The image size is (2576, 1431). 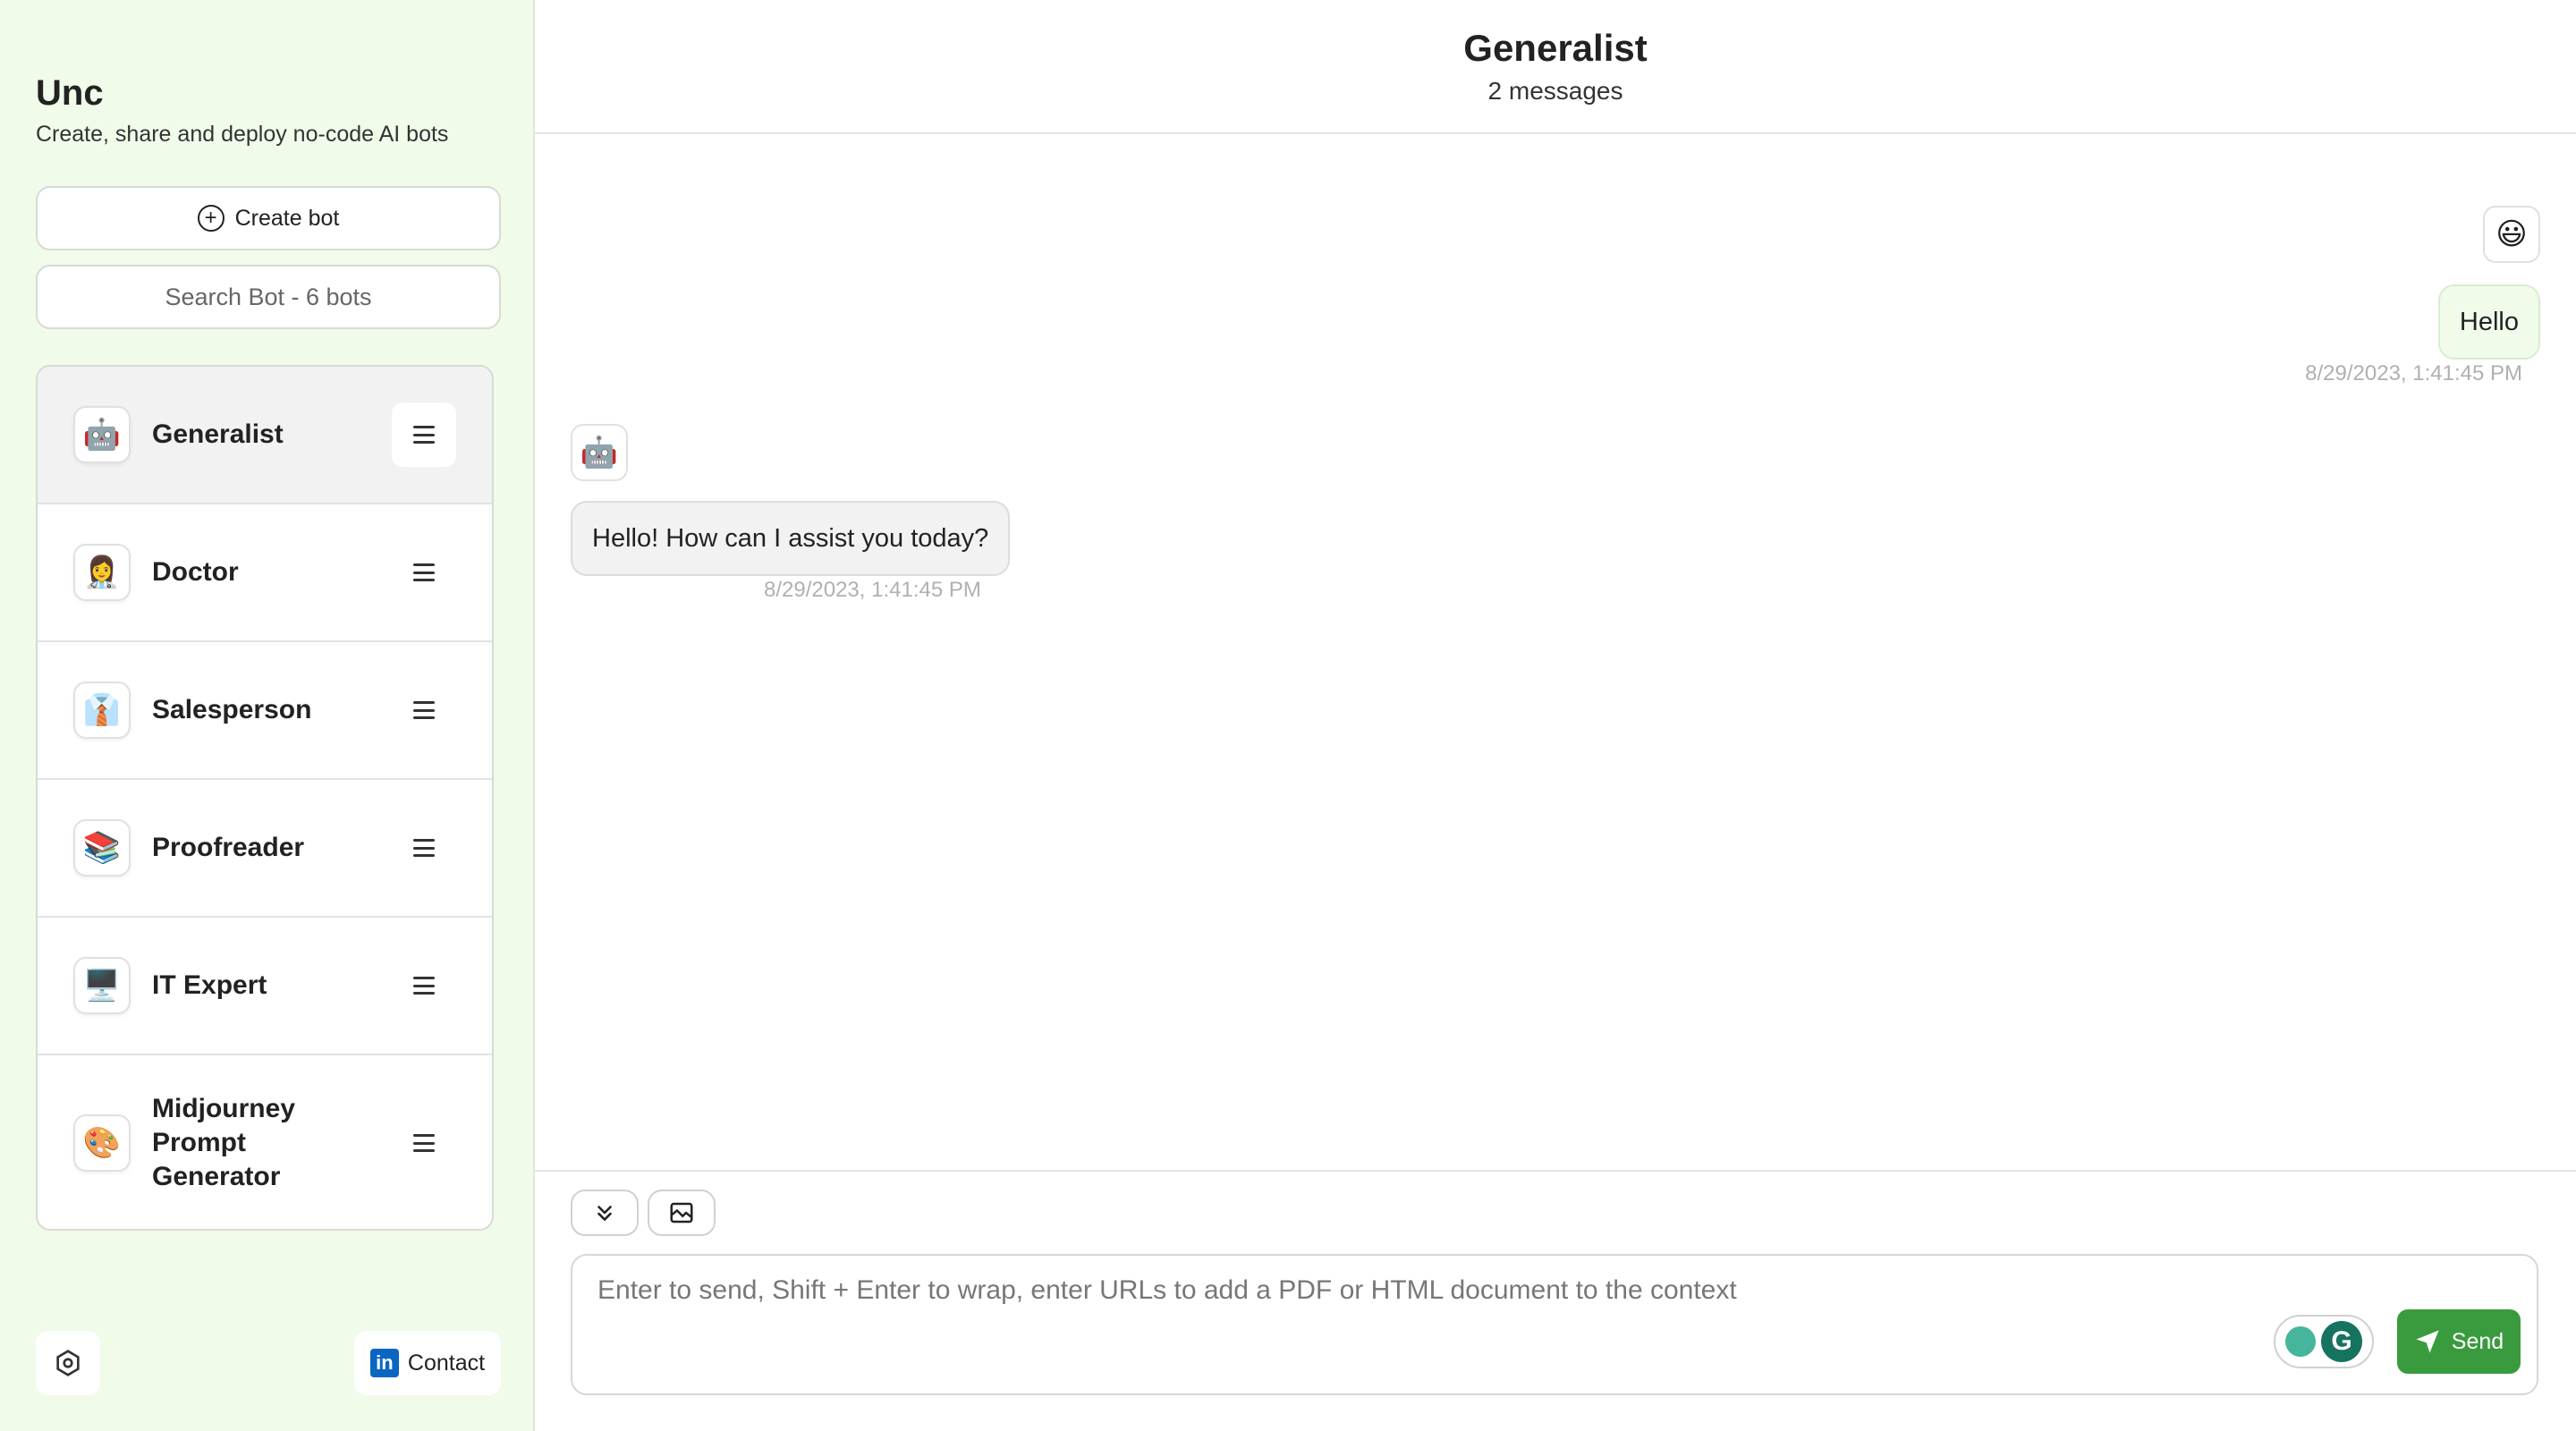 What do you see at coordinates (242, 135) in the screenshot?
I see `app-tagline: Create, share and deploy no-code AI bots` at bounding box center [242, 135].